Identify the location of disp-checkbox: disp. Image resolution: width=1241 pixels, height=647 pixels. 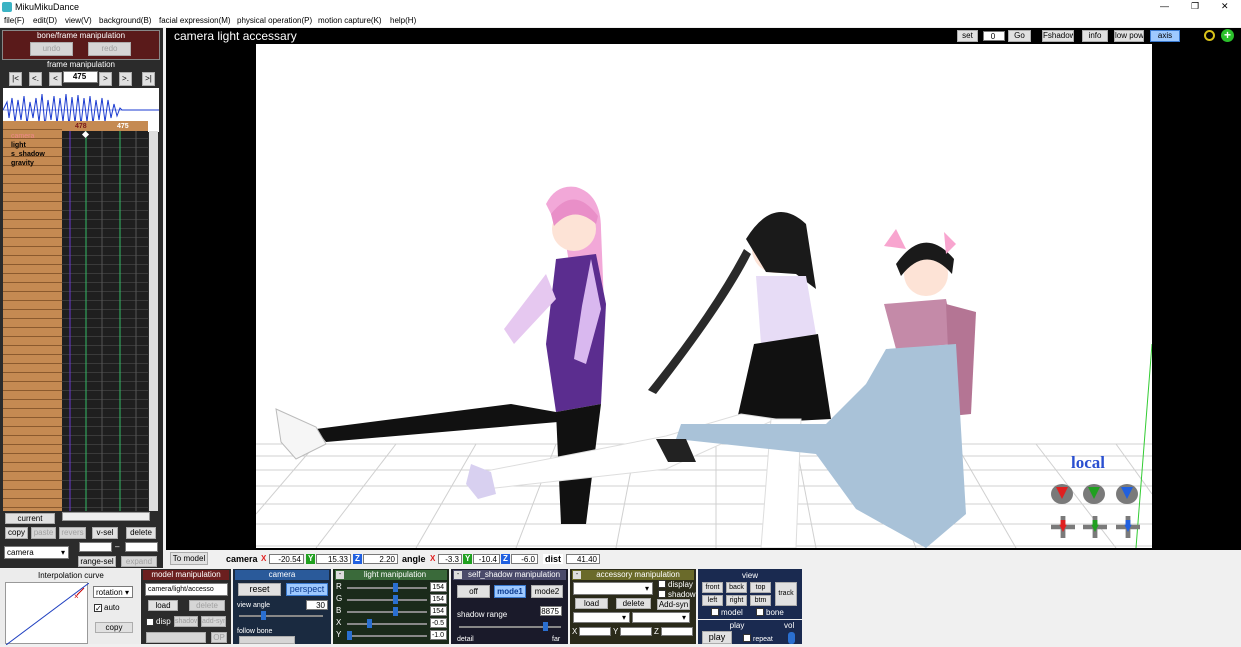
(158, 622).